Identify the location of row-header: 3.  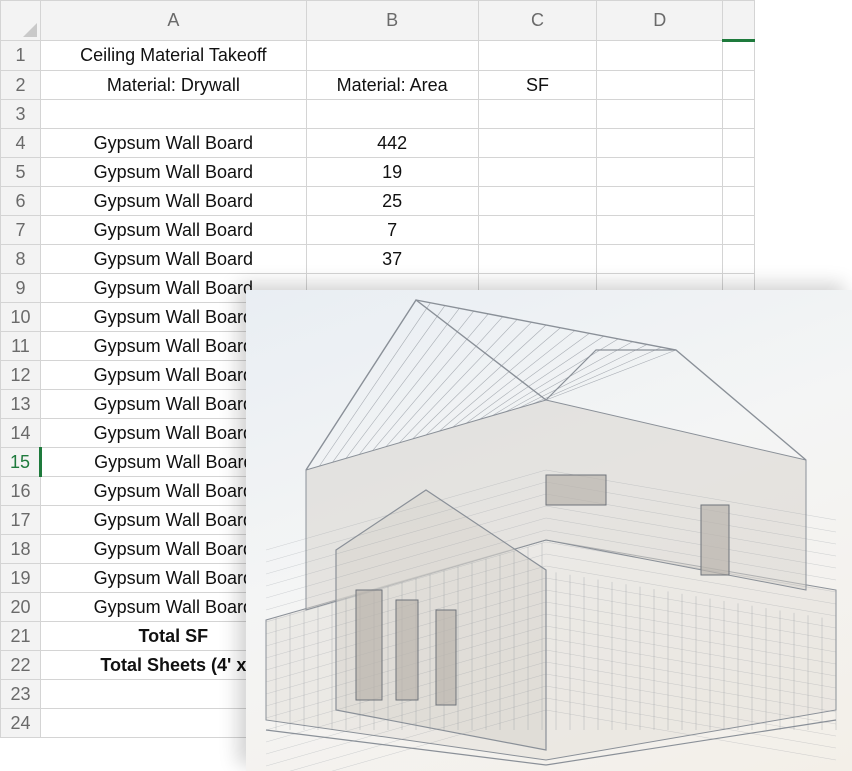
(20, 114).